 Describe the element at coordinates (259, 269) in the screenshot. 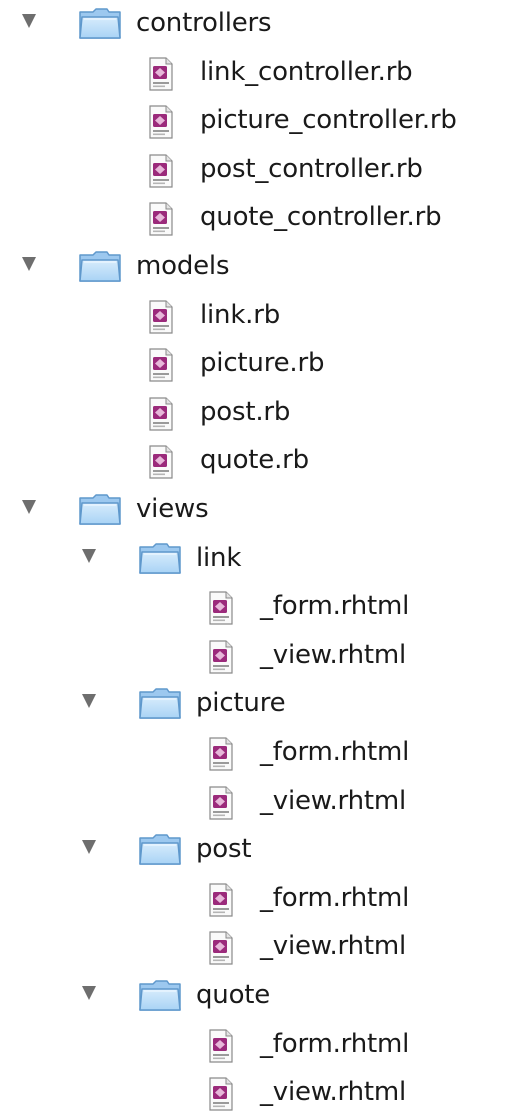

I see `tree-folder-models: models` at that location.